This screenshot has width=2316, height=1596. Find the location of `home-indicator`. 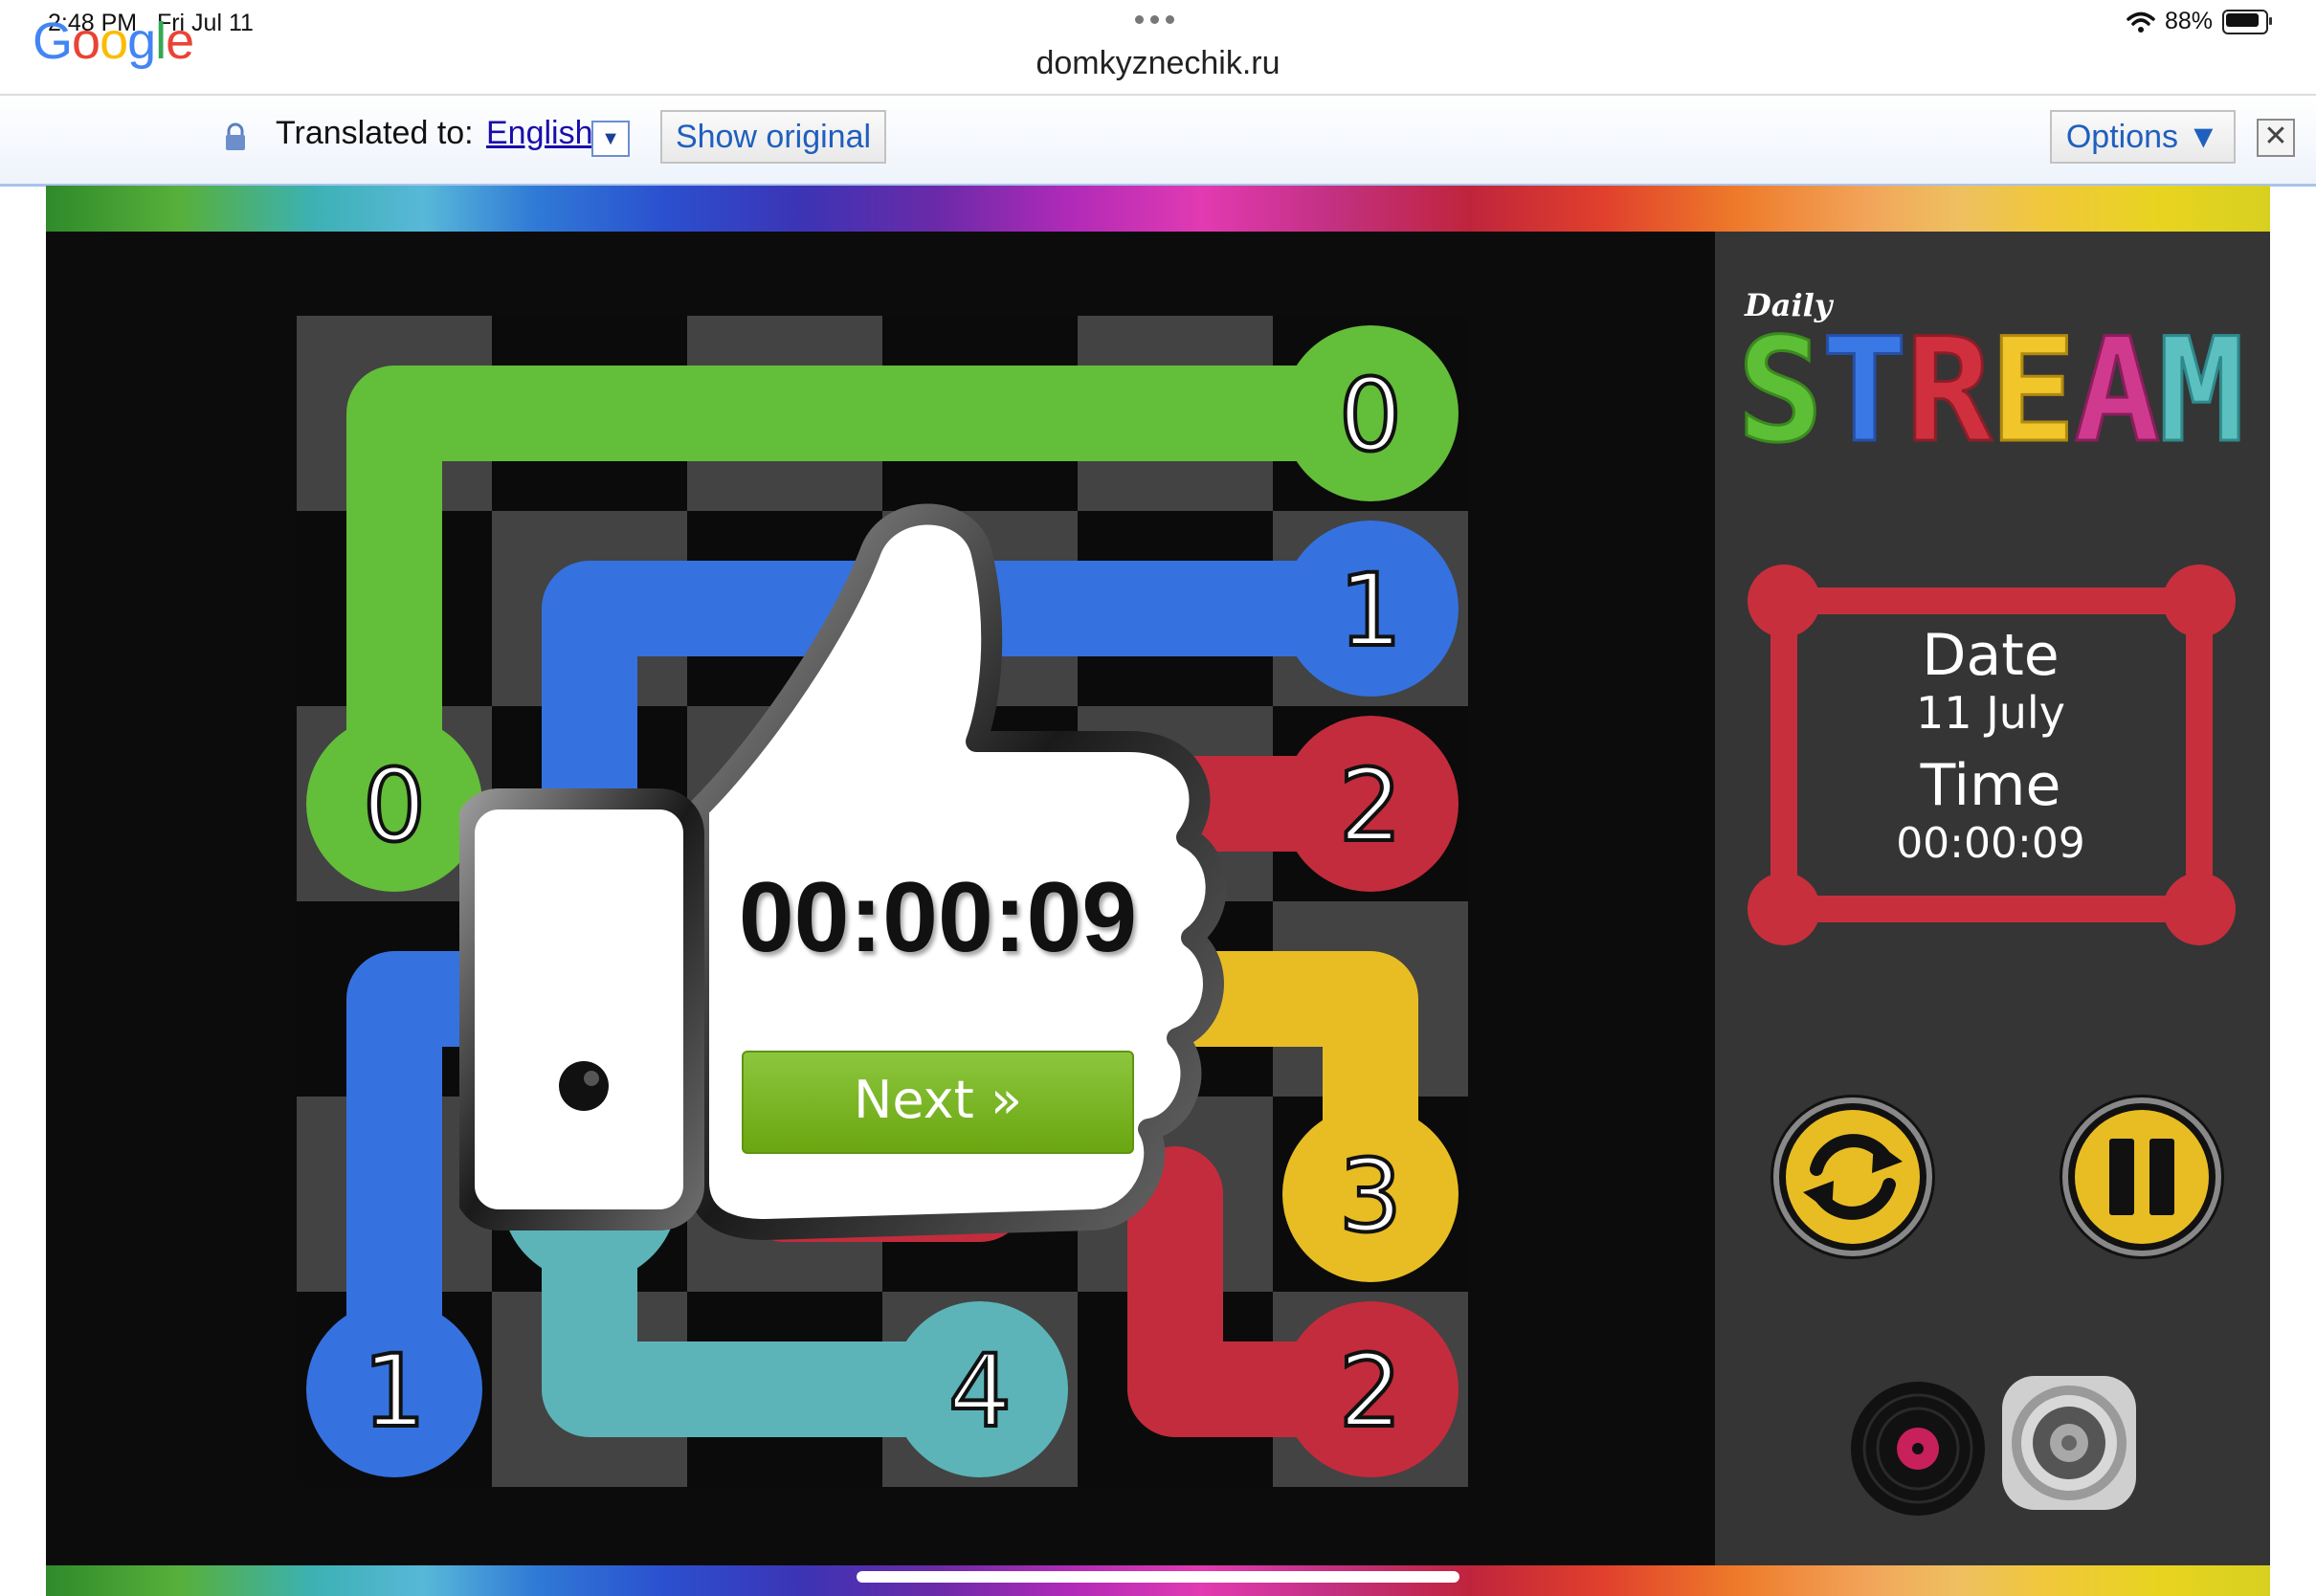

home-indicator is located at coordinates (1158, 1577).